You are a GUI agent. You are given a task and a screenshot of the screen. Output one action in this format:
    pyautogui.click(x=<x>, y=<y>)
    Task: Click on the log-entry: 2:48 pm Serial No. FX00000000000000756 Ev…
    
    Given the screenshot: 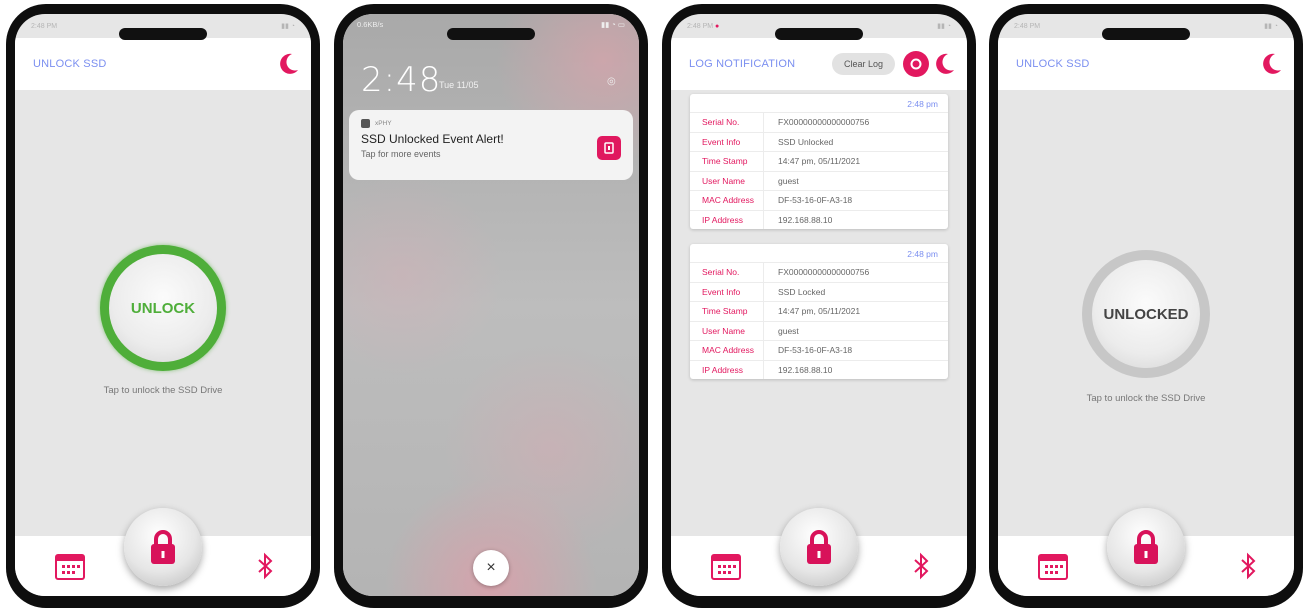 What is the action you would take?
    pyautogui.click(x=819, y=161)
    